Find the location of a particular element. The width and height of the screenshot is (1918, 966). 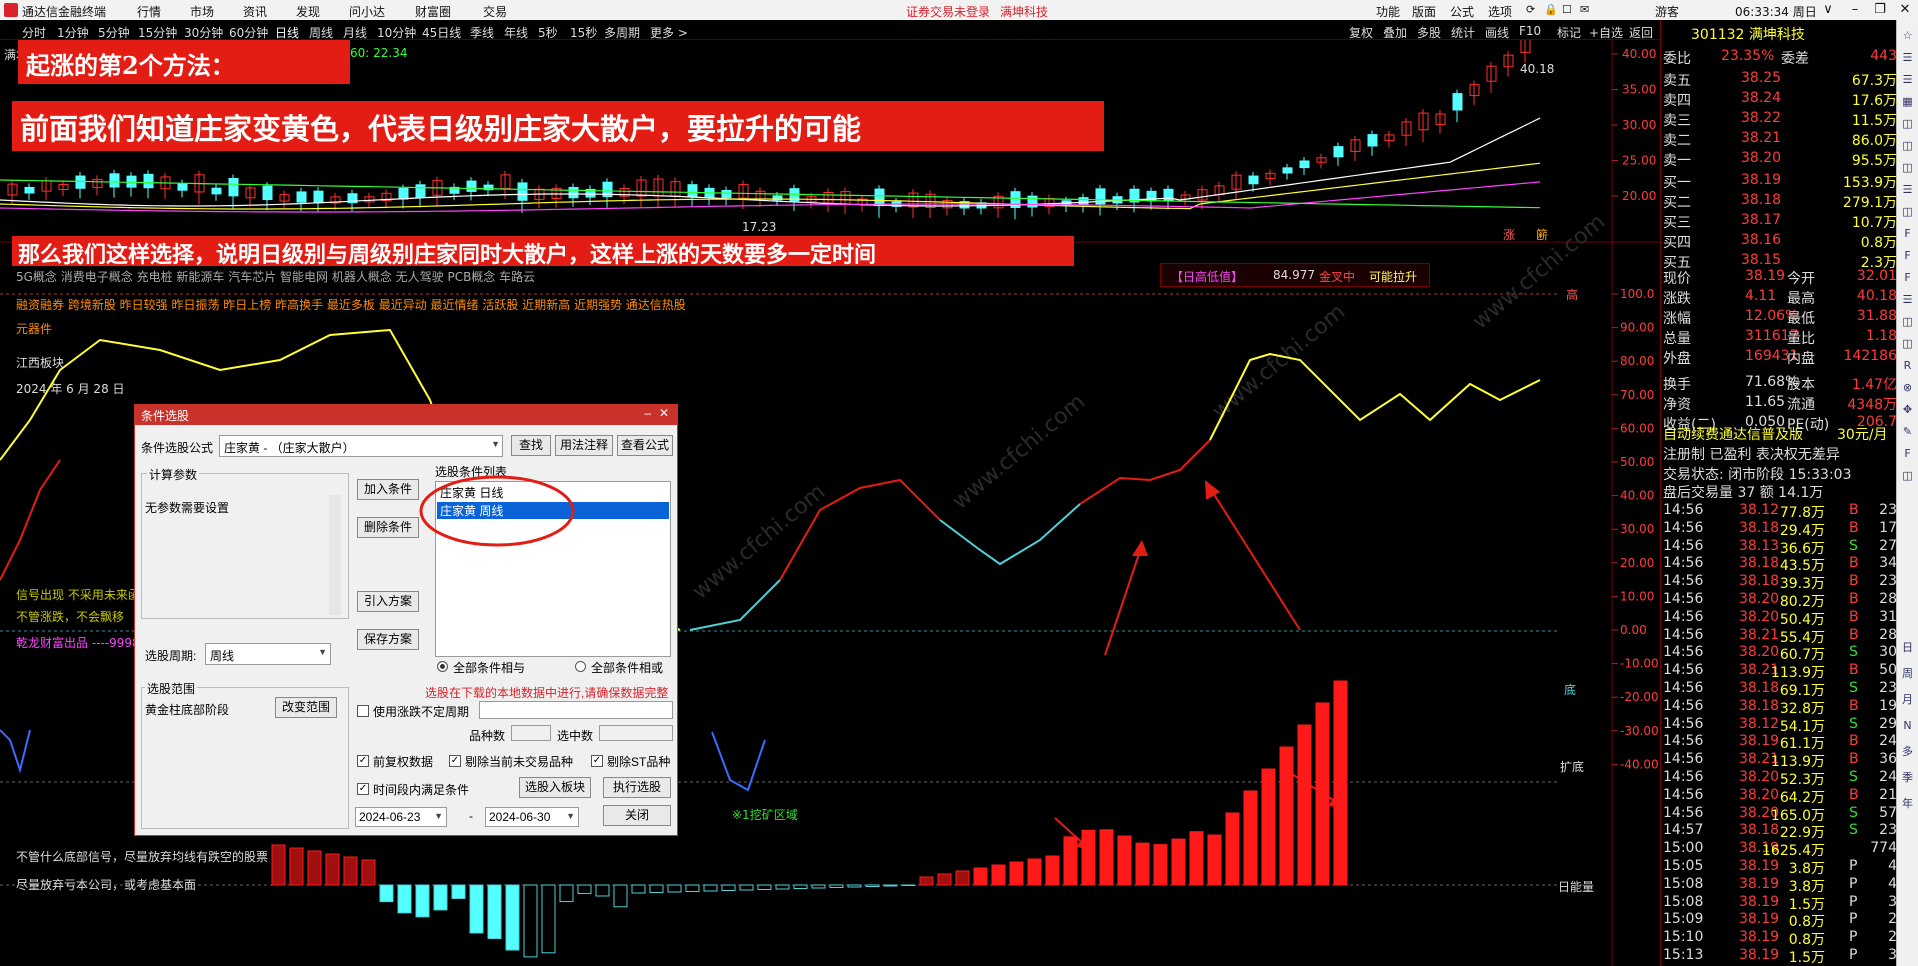

radio-all-and is located at coordinates (442, 666).